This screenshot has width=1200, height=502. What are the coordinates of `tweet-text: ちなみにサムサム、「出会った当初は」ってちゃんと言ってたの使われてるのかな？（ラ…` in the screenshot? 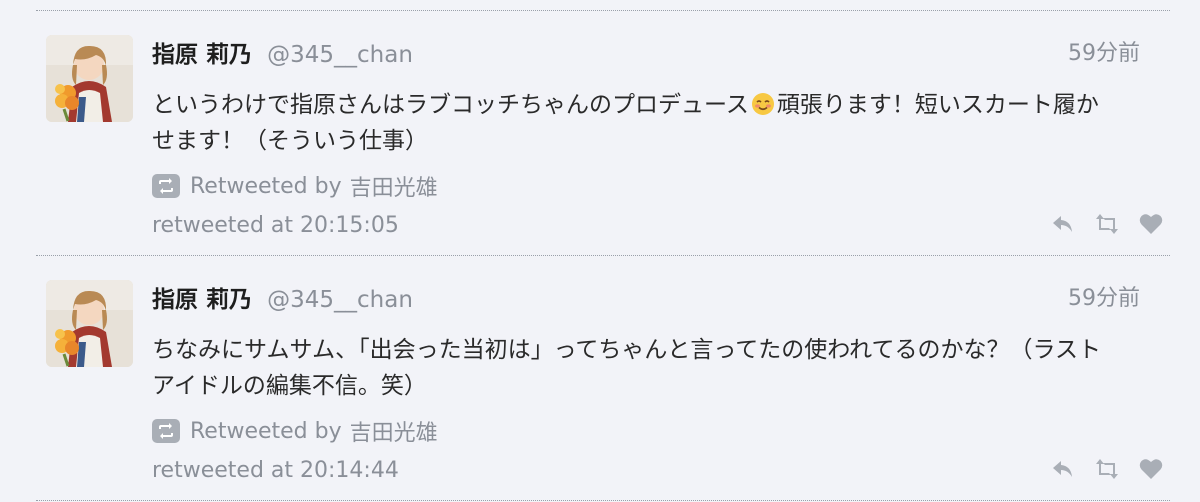 It's located at (626, 368).